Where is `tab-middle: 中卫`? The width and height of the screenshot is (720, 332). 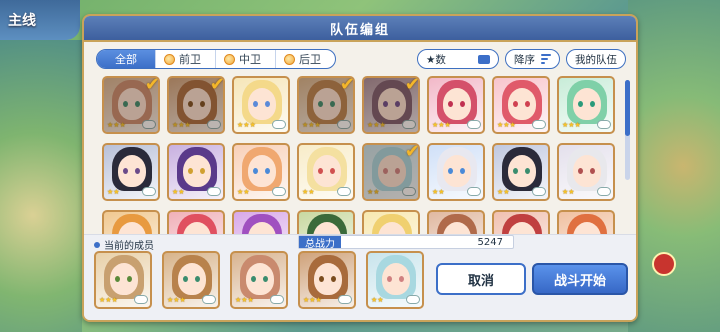
tab-middle: 中卫 is located at coordinates (246, 59).